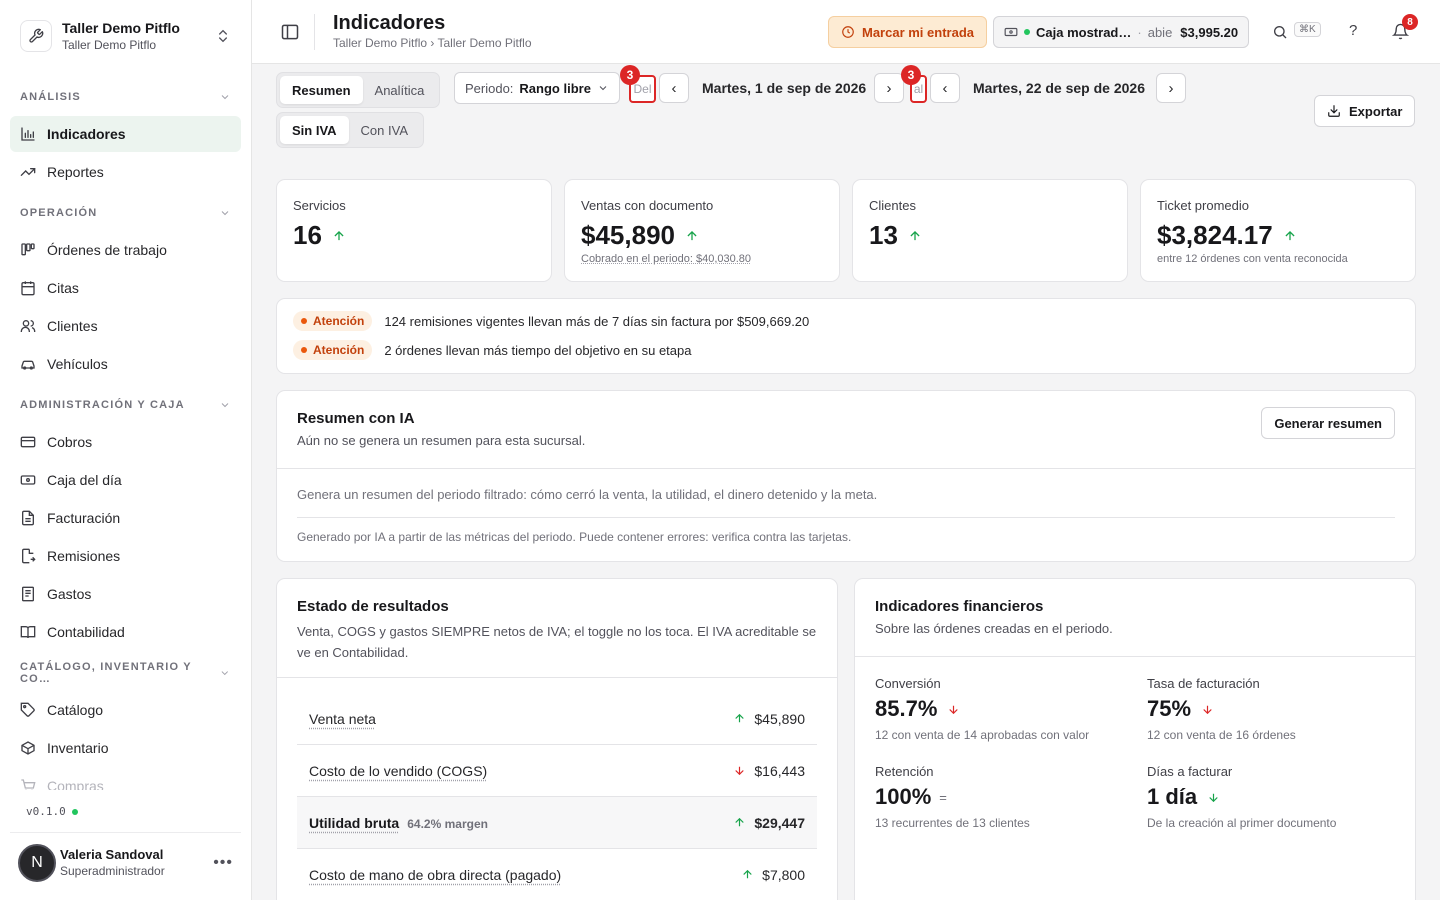  I want to click on workspace-switcher: Taller Demo Pitflo Taller Demo Pitflo, so click(125, 36).